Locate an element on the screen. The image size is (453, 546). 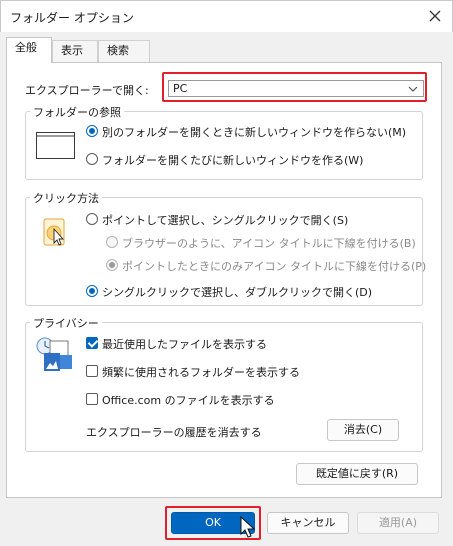
open-explorer-value: PC is located at coordinates (180, 88).